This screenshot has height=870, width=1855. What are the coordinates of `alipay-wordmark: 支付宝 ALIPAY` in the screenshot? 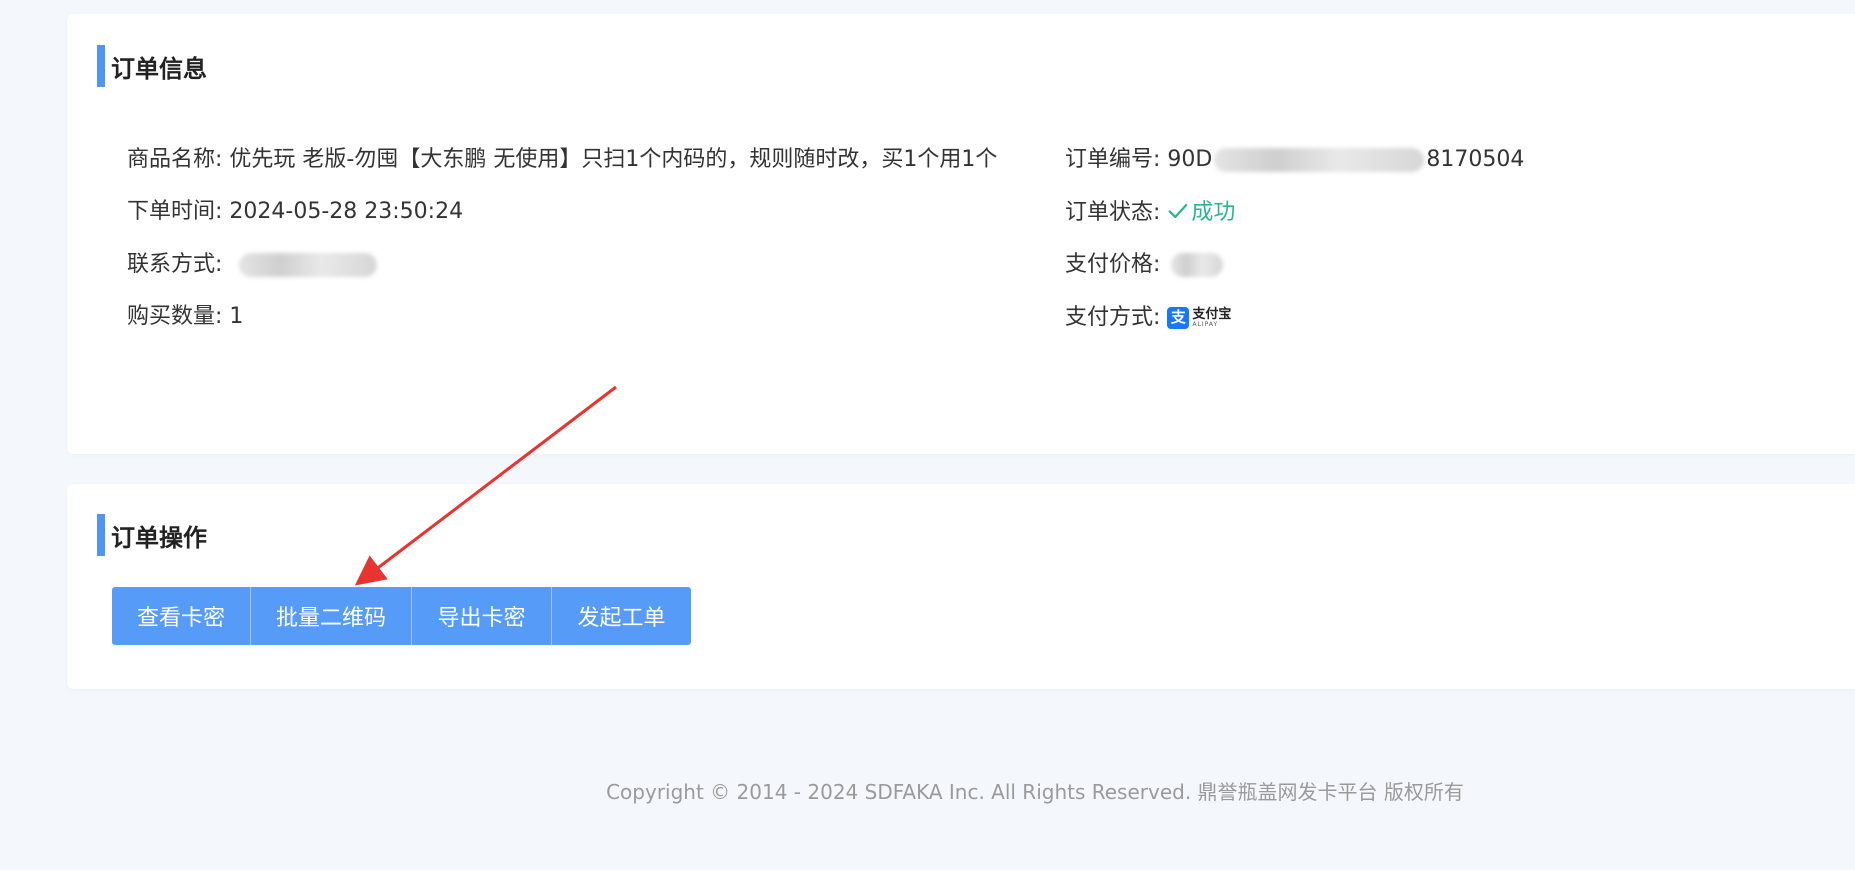 It's located at (1211, 318).